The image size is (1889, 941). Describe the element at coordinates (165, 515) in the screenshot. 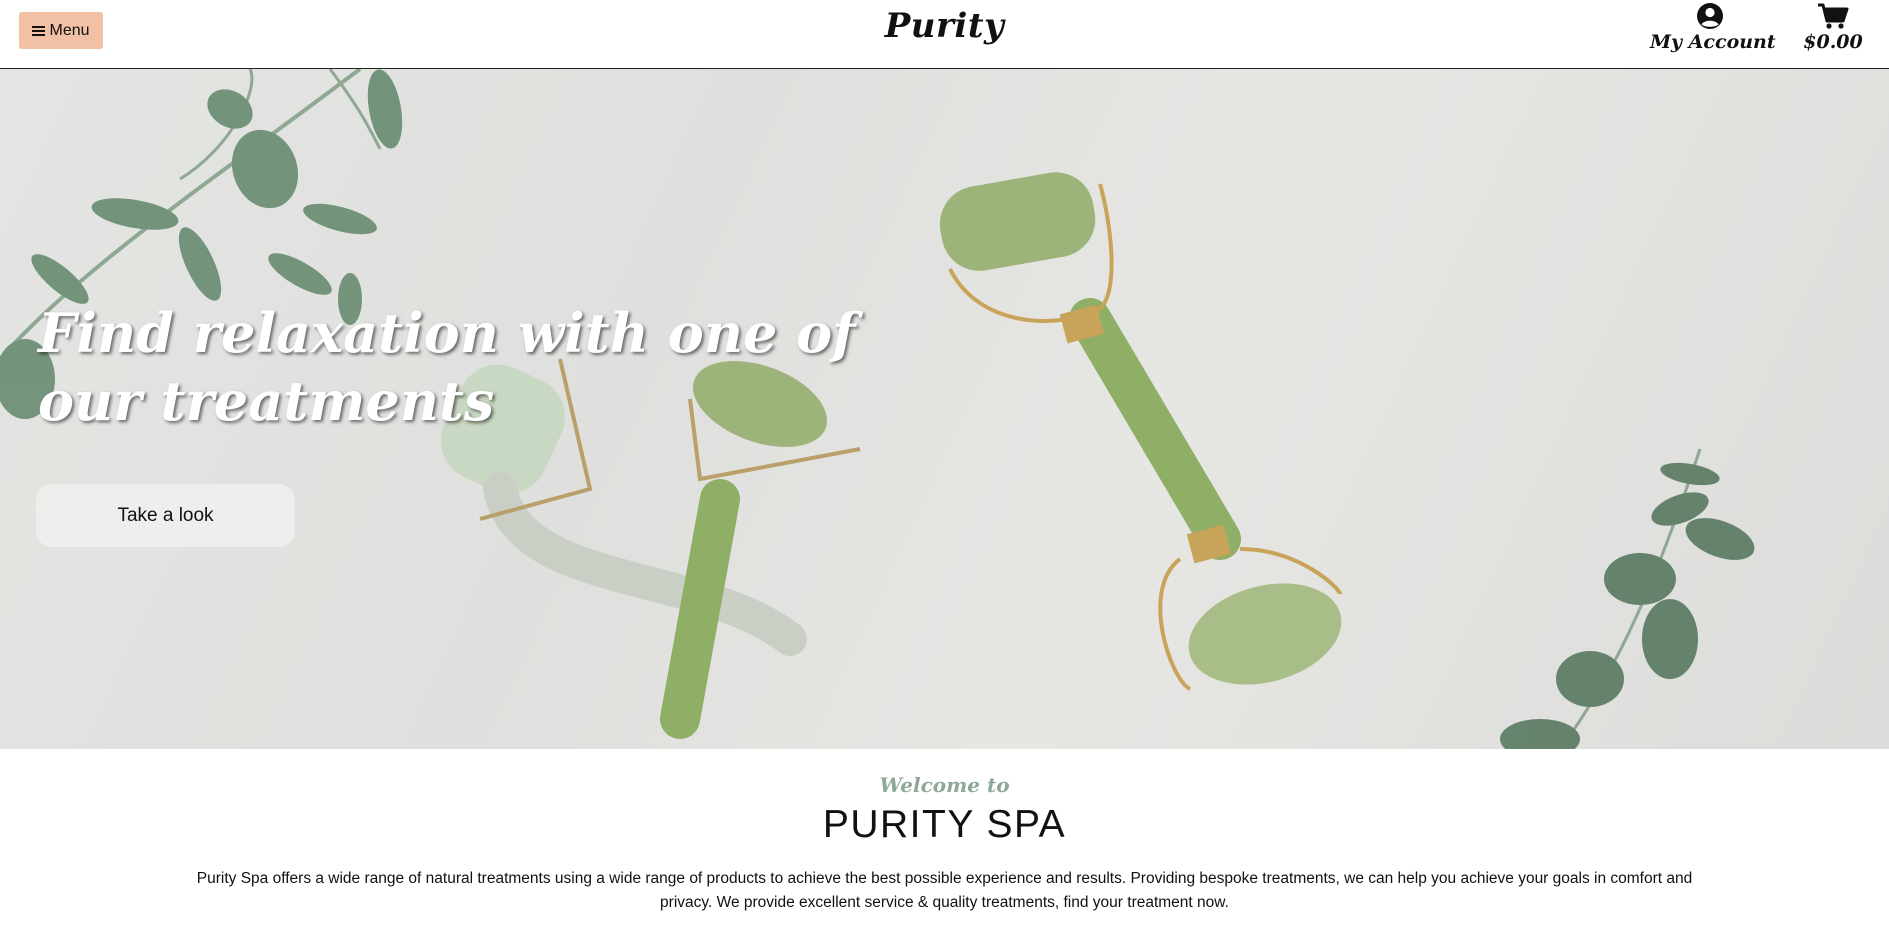

I see `take-a-look-button: Take a look` at that location.